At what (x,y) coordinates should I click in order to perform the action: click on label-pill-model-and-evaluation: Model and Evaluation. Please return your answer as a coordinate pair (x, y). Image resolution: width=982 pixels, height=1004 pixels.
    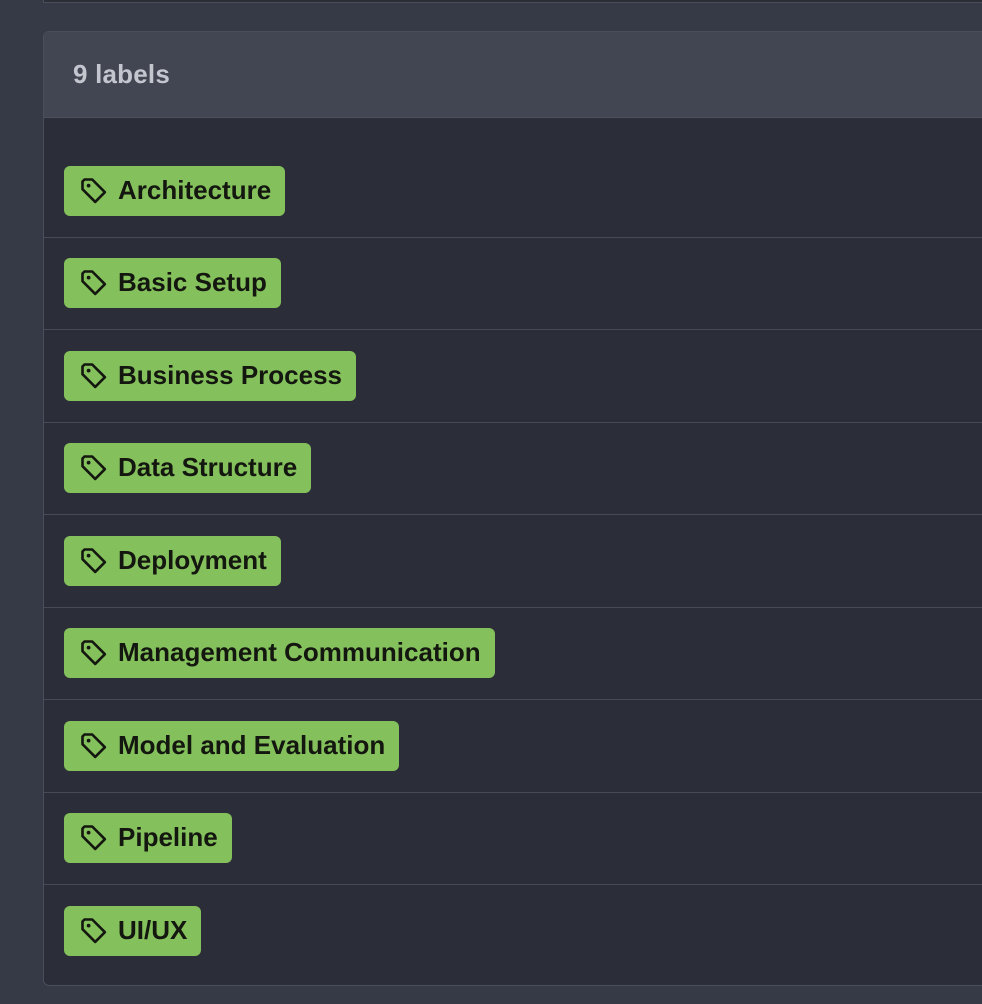
    Looking at the image, I should click on (232, 745).